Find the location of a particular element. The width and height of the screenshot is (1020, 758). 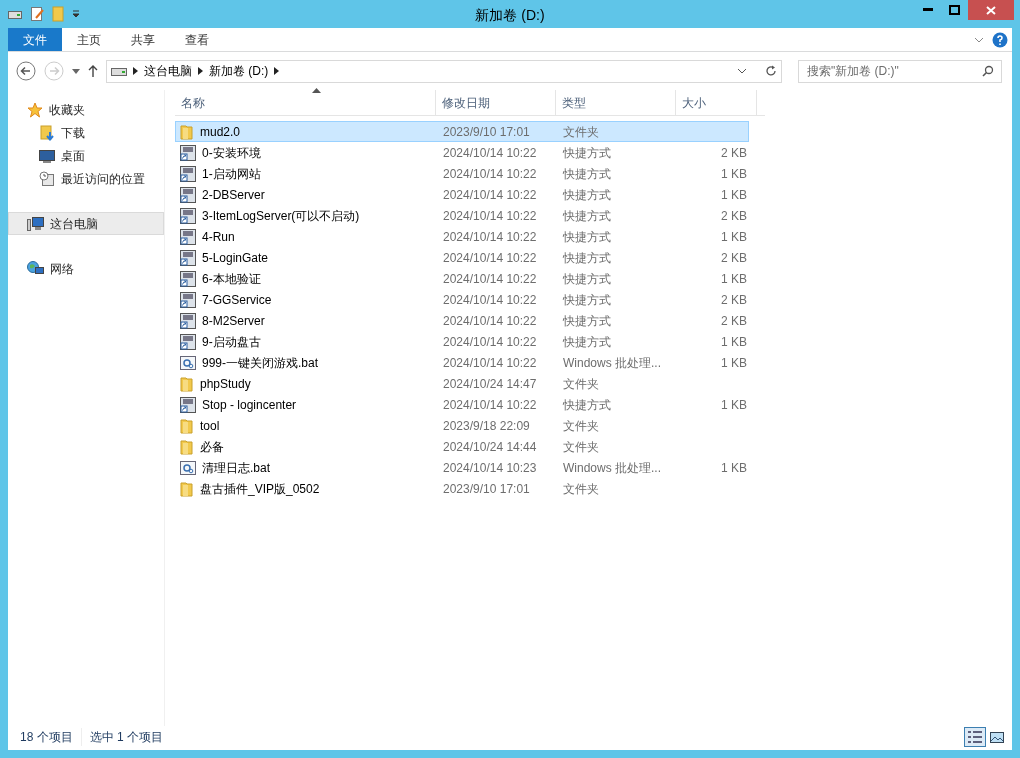

file-name: 8-M2Server is located at coordinates (233, 321).